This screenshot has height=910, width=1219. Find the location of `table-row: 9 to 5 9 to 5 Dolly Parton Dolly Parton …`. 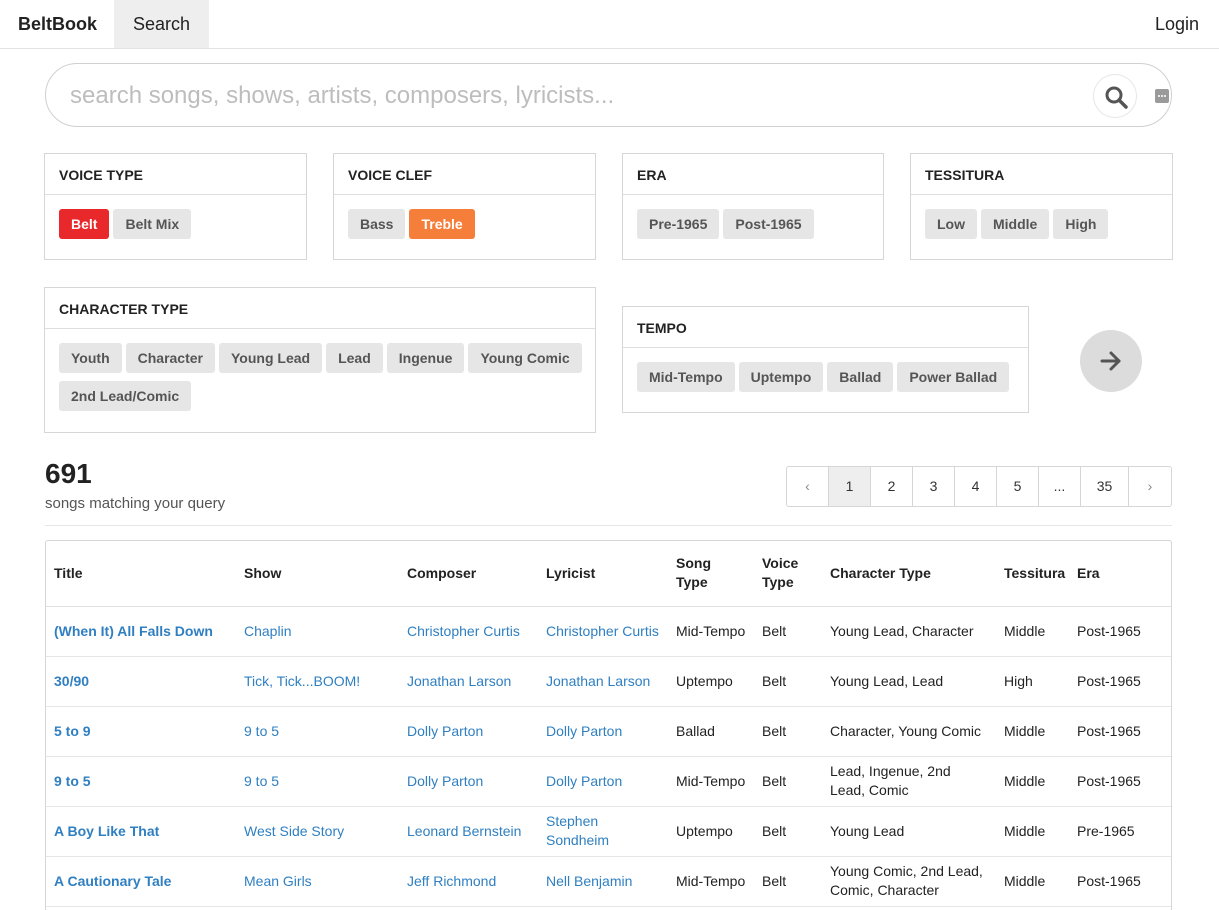

table-row: 9 to 5 9 to 5 Dolly Parton Dolly Parton … is located at coordinates (608, 781).